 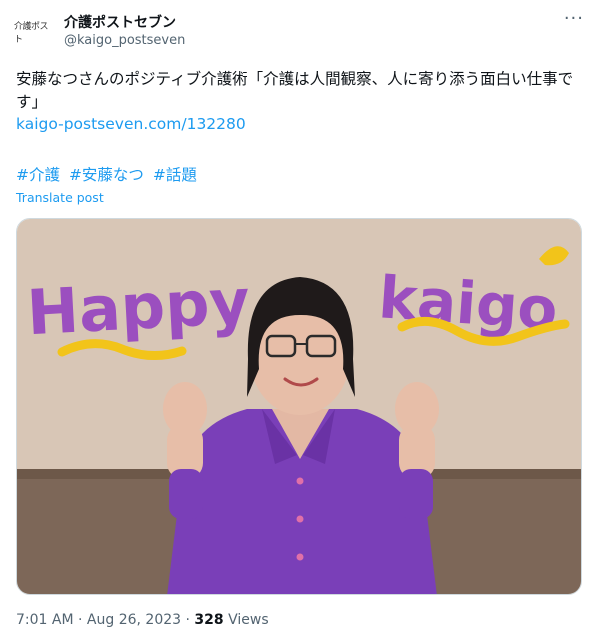 What do you see at coordinates (209, 620) in the screenshot?
I see `views-count: 328` at bounding box center [209, 620].